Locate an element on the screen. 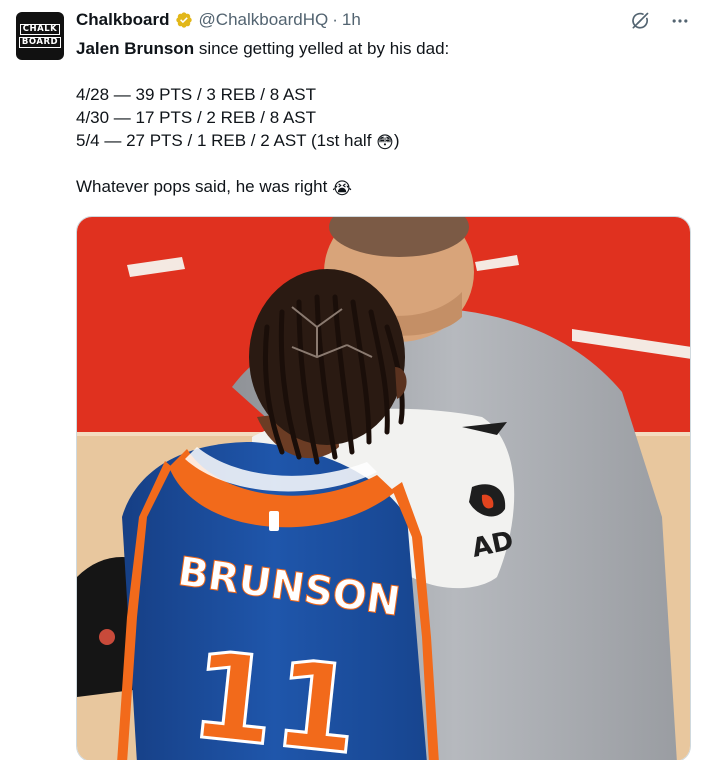 The width and height of the screenshot is (709, 760). verified-gold-badge-icon is located at coordinates (184, 20).